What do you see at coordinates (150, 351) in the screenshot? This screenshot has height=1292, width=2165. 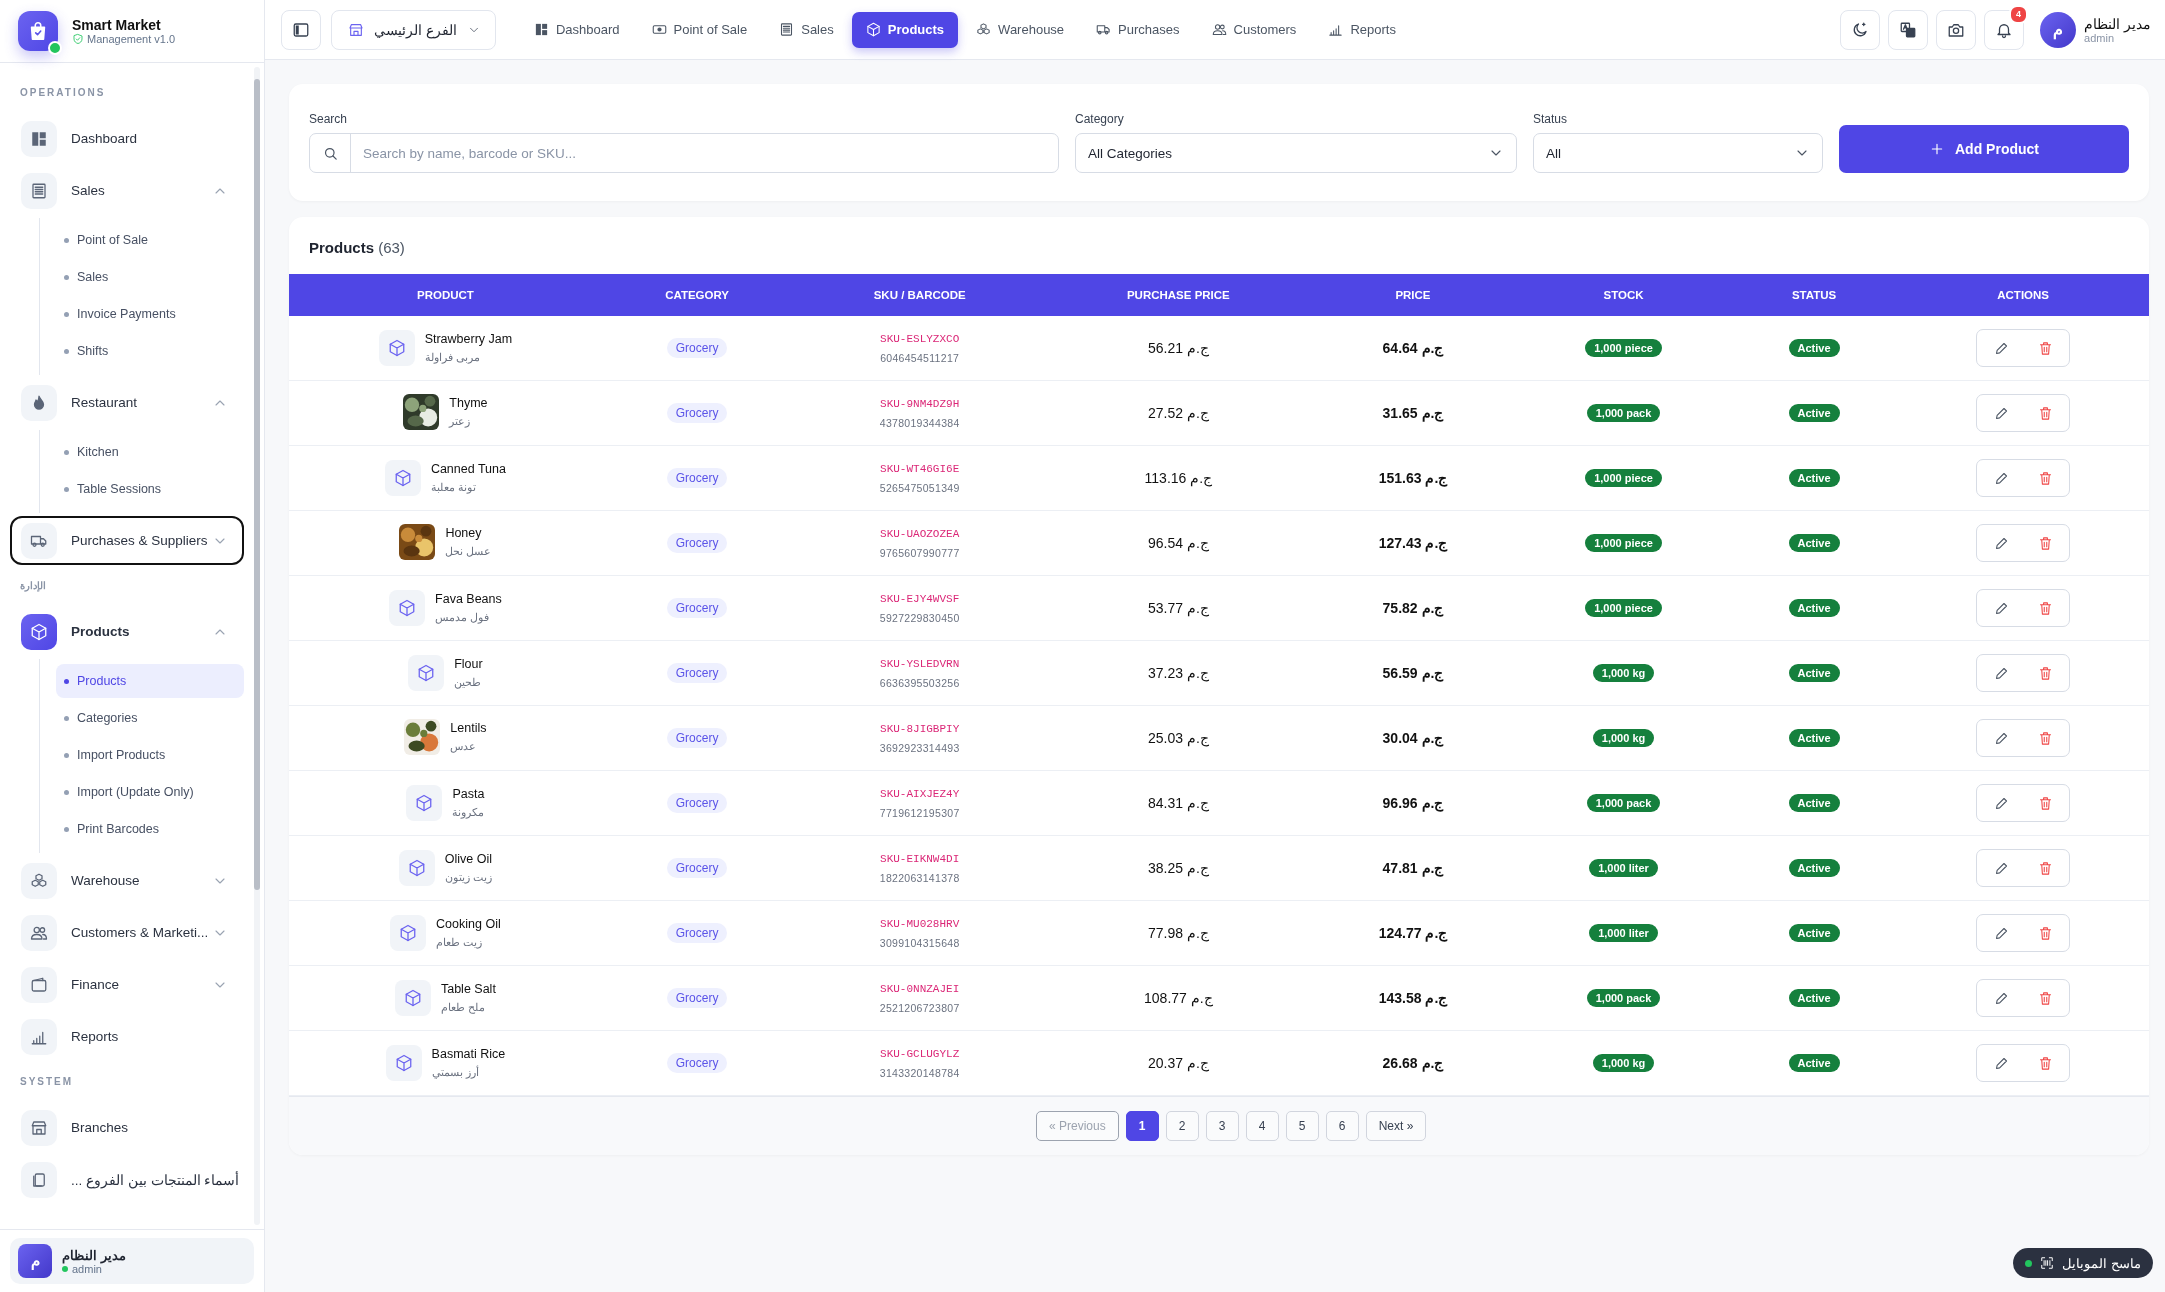 I see `submenu-item: Shifts` at bounding box center [150, 351].